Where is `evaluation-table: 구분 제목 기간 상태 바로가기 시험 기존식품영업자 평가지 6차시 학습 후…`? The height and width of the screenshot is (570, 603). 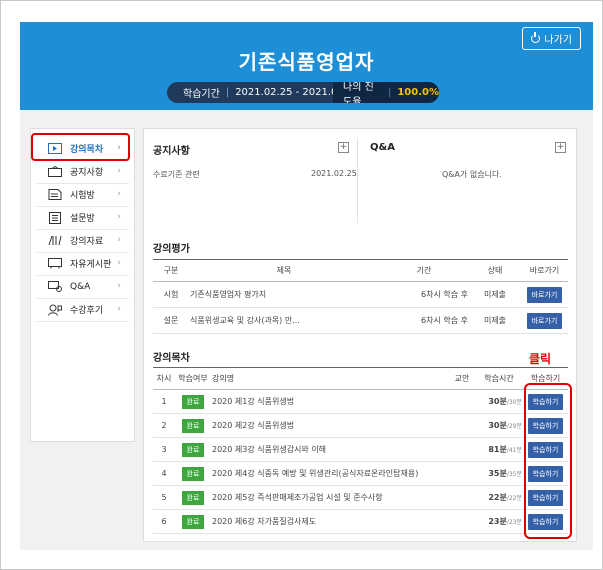 evaluation-table: 구분 제목 기간 상태 바로가기 시험 기존식품영업자 평가지 6차시 학습 후… is located at coordinates (360, 296).